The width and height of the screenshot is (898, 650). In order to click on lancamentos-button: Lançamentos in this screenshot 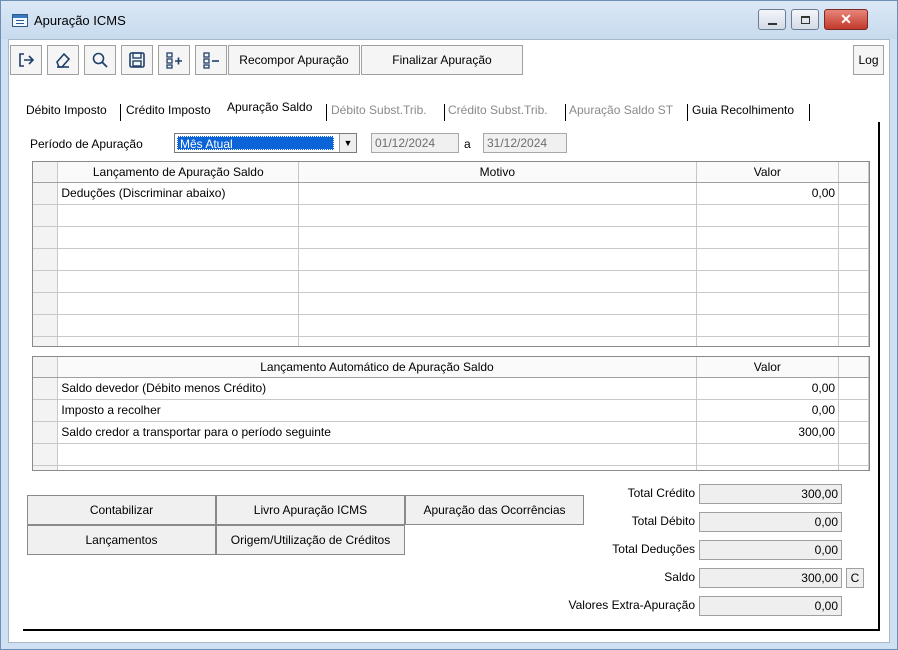, I will do `click(121, 540)`.